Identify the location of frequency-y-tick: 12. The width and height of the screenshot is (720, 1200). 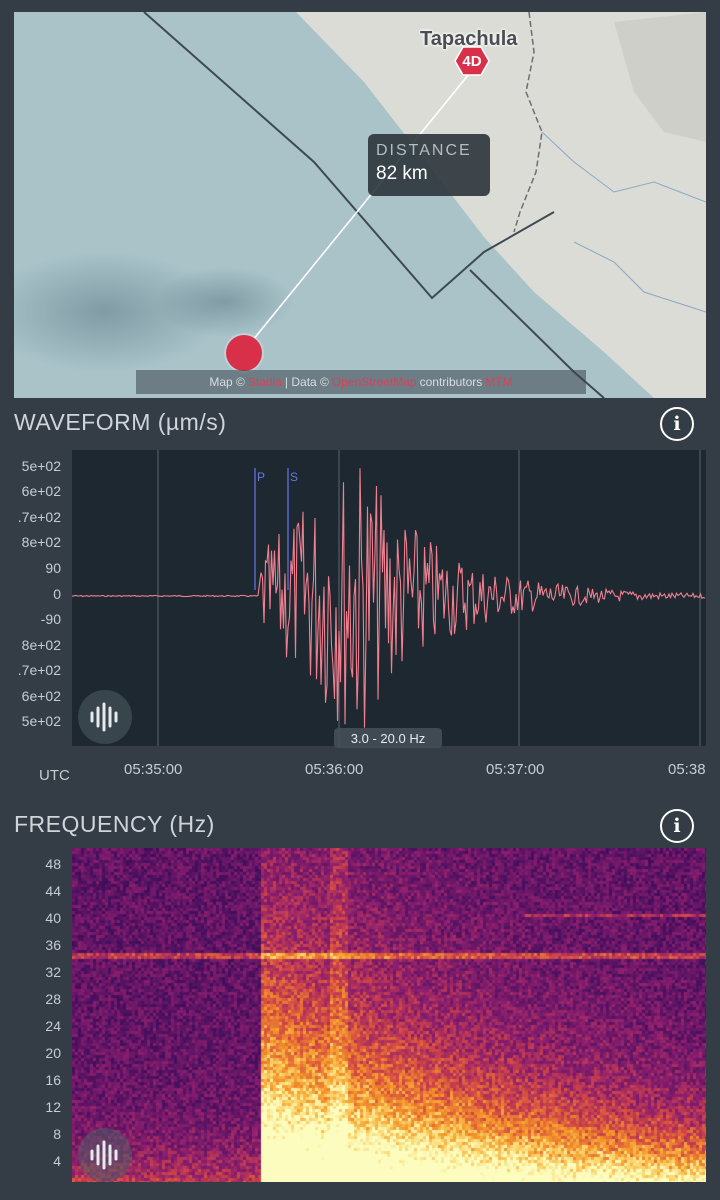
(53, 1107).